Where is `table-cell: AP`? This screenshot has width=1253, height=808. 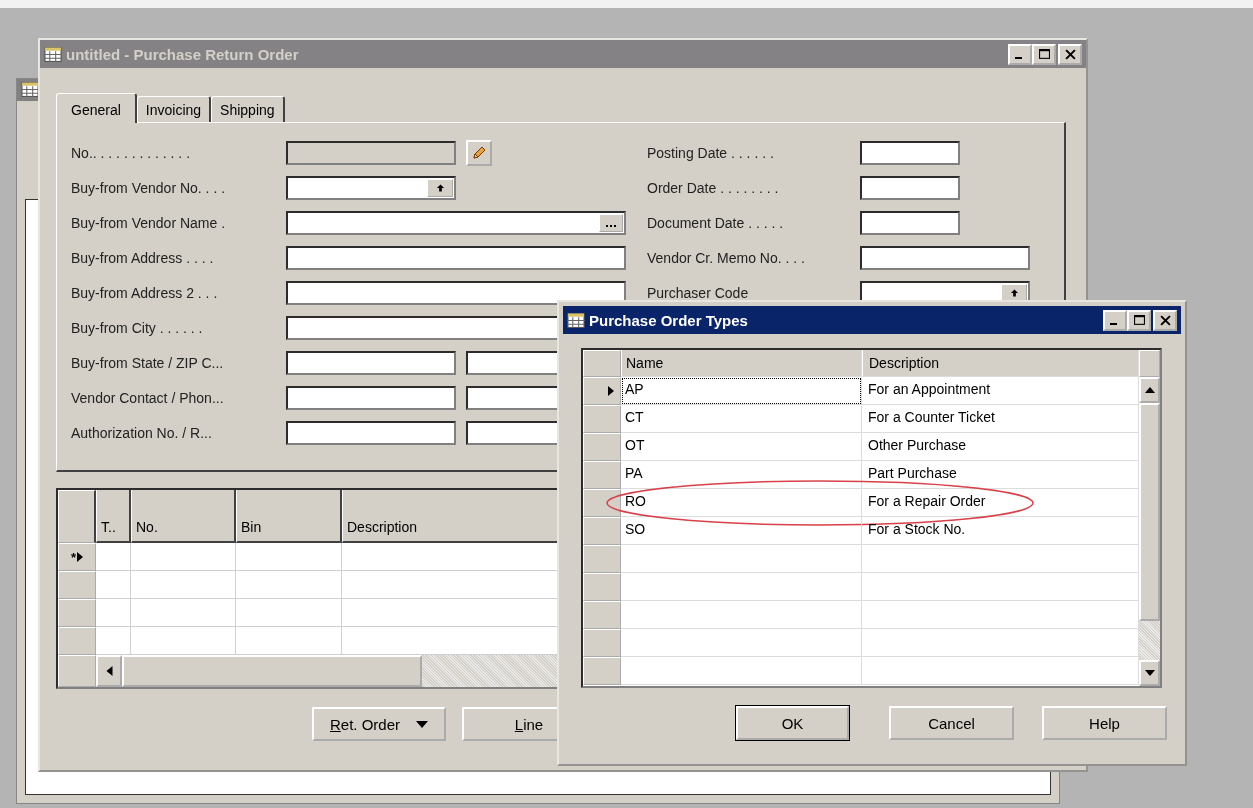
table-cell: AP is located at coordinates (741, 391).